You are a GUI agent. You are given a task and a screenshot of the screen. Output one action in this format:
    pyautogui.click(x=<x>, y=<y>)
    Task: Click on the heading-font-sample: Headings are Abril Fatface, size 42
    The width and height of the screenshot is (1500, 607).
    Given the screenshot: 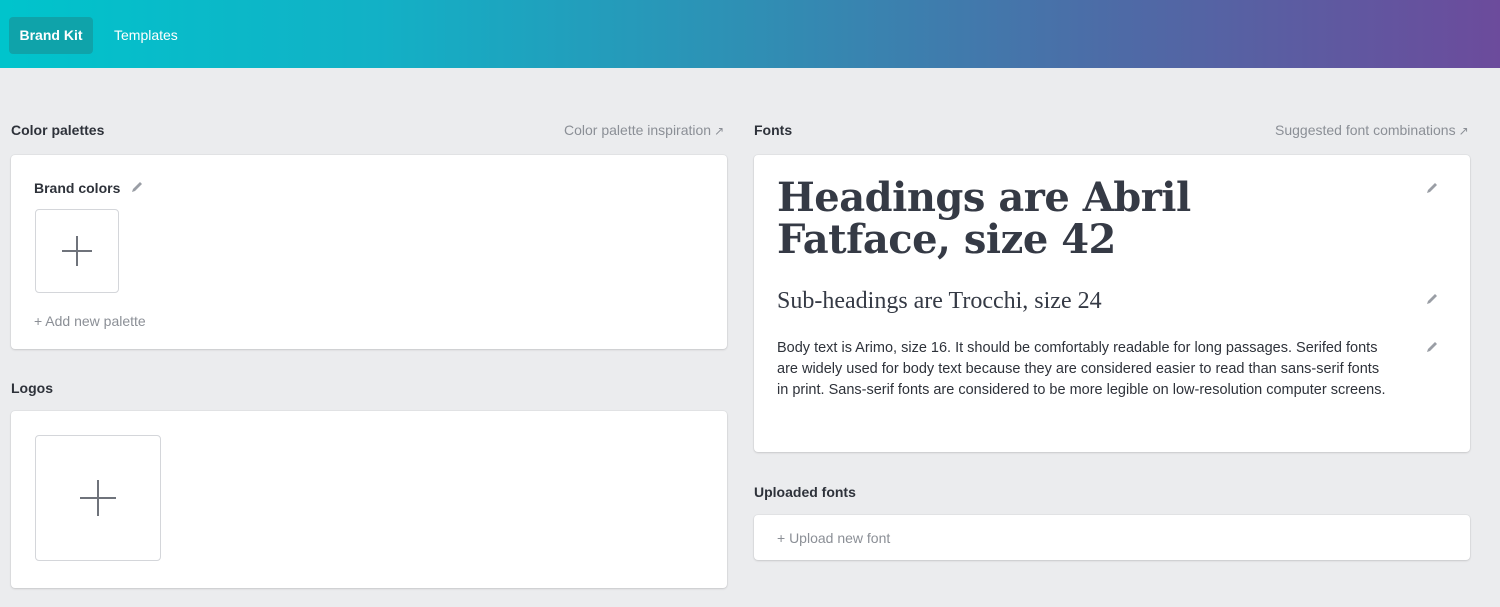 What is the action you would take?
    pyautogui.click(x=1077, y=219)
    